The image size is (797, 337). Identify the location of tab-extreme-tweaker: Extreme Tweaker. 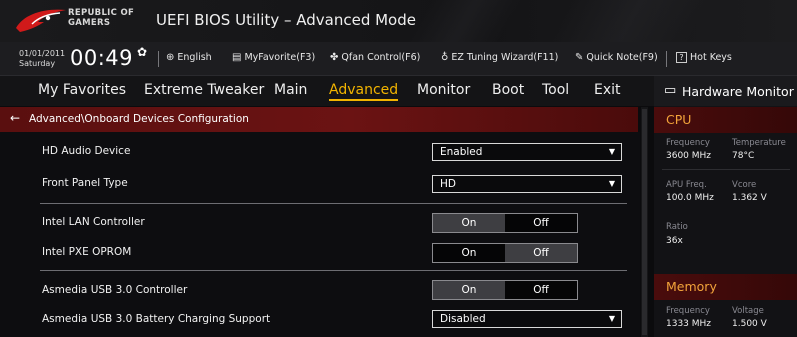
(204, 90).